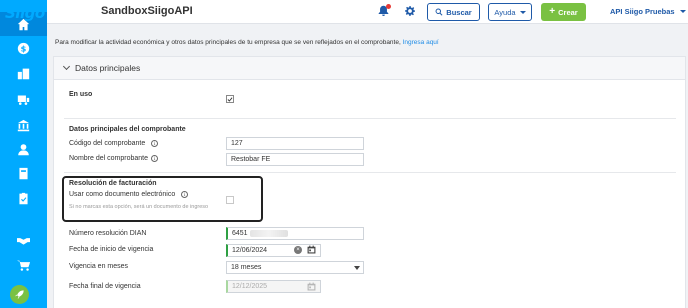  Describe the element at coordinates (23, 99) in the screenshot. I see `cart-icon` at that location.